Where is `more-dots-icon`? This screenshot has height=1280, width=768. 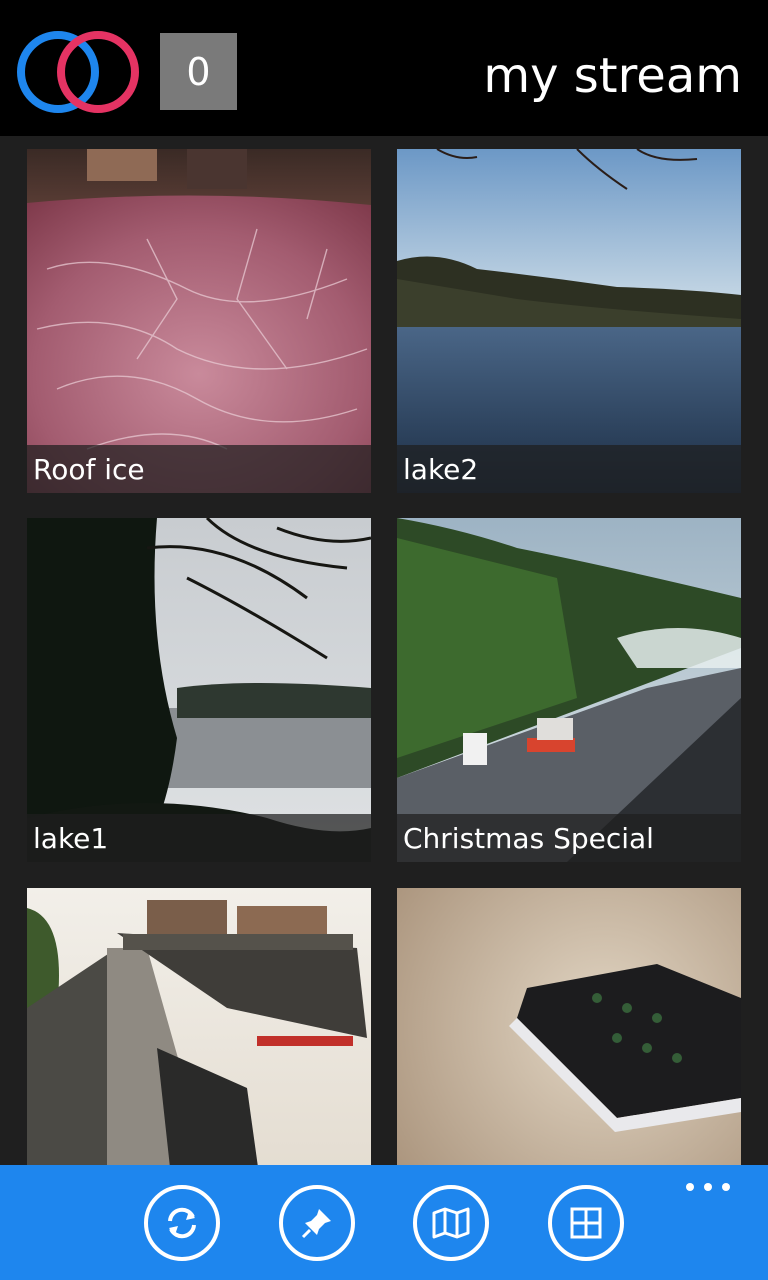 more-dots-icon is located at coordinates (708, 1186).